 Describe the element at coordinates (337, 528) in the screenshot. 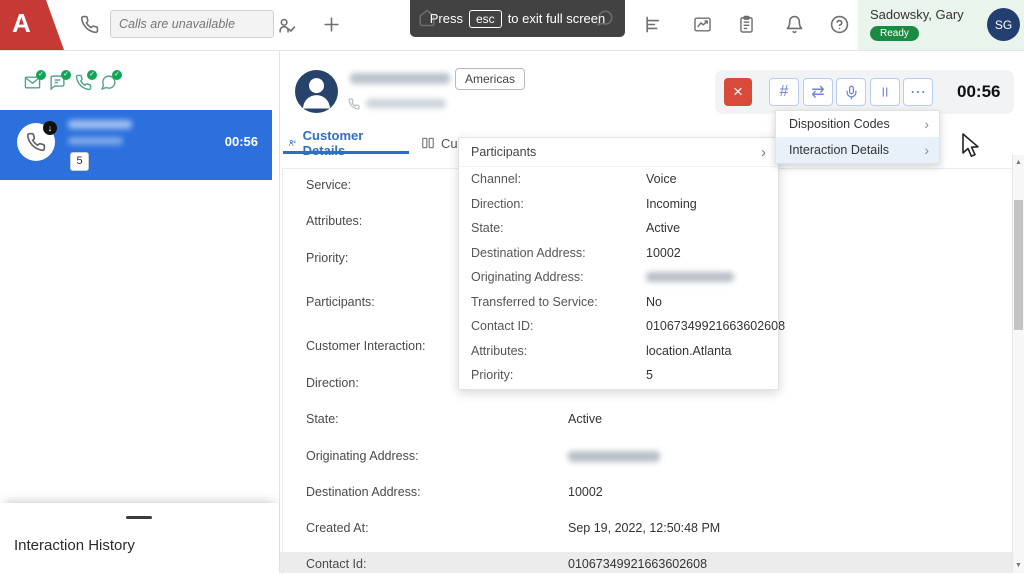

I see `field-label: Created At:` at that location.